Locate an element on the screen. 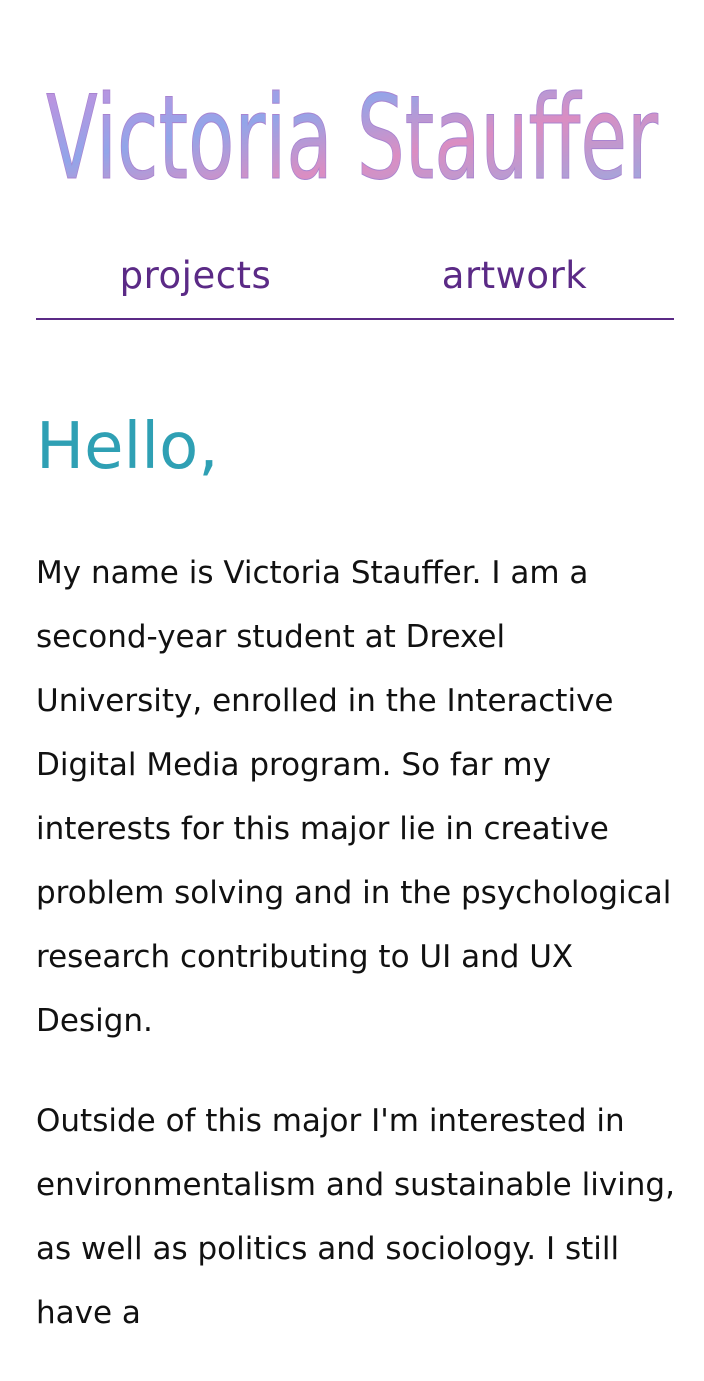  nav-projects-link: projects is located at coordinates (195, 279).